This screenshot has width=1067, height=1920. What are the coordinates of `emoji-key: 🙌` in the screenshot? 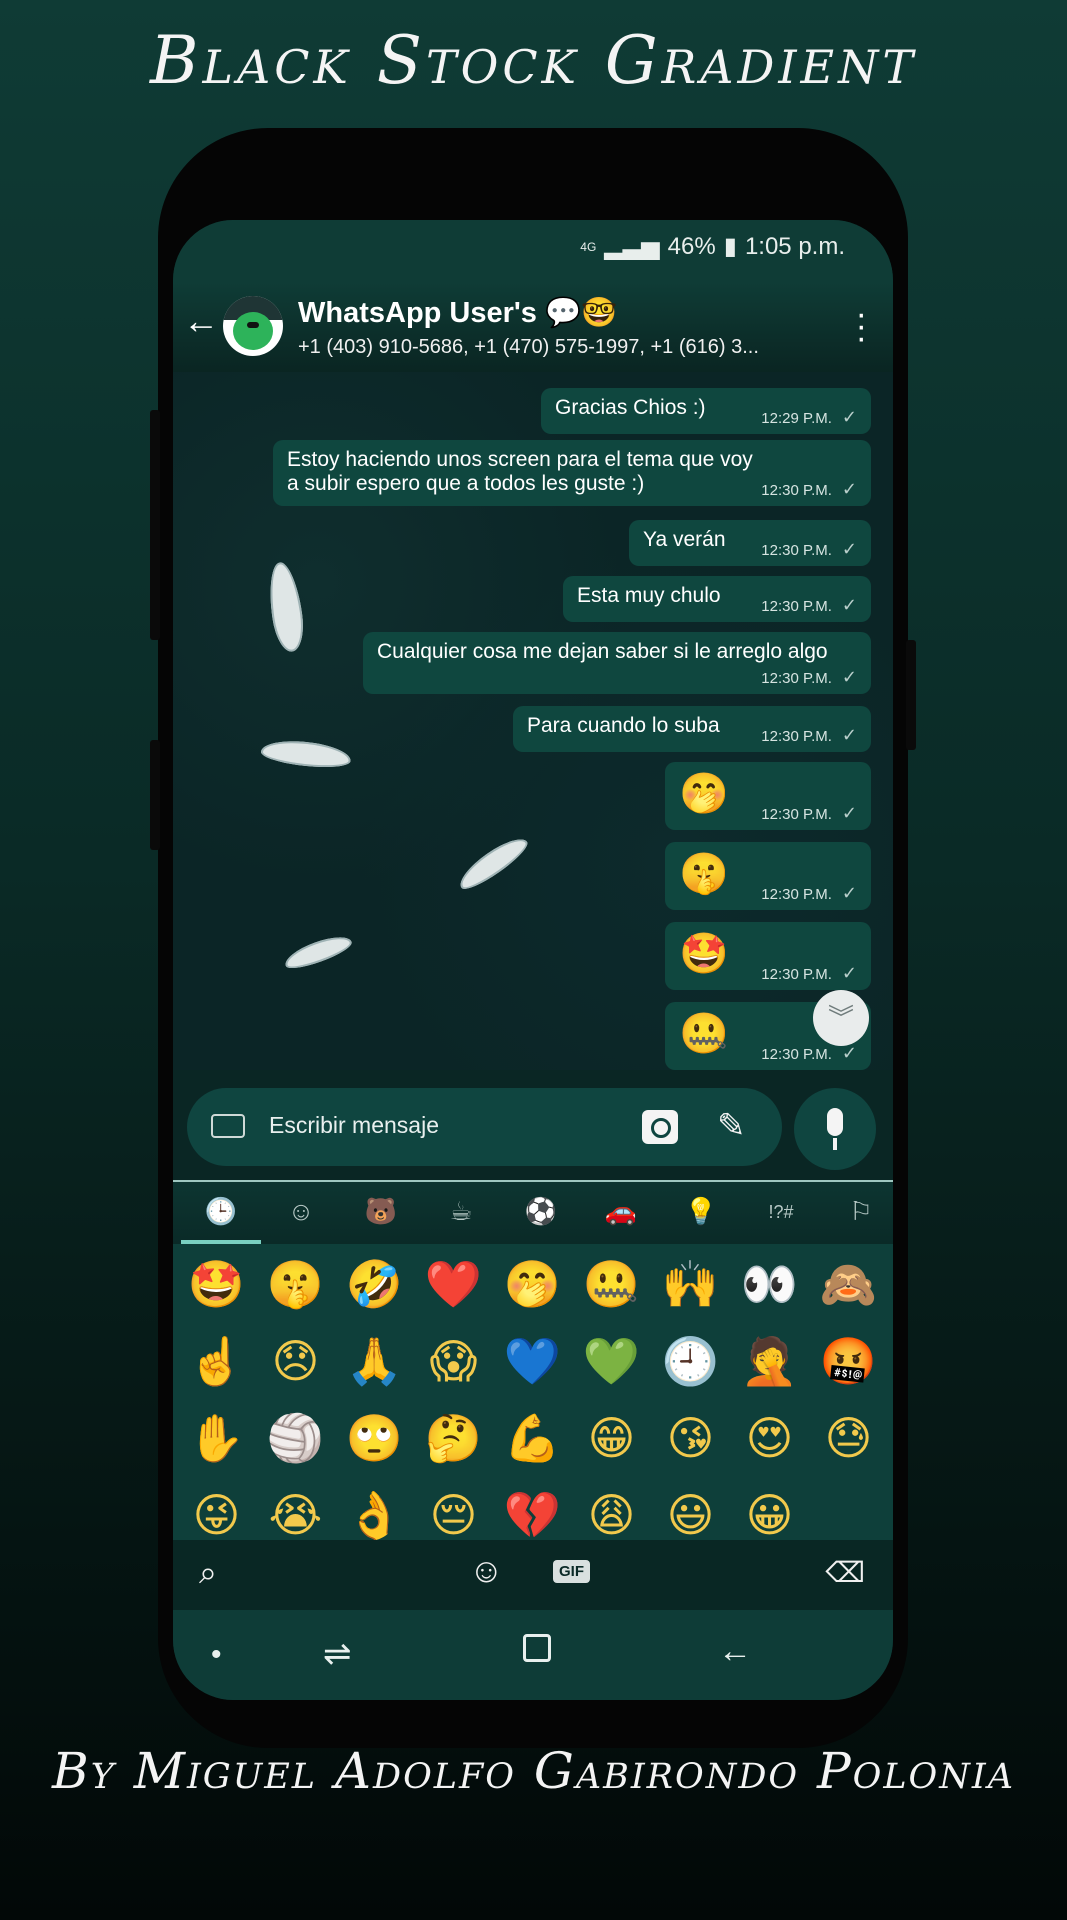 It's located at (690, 1284).